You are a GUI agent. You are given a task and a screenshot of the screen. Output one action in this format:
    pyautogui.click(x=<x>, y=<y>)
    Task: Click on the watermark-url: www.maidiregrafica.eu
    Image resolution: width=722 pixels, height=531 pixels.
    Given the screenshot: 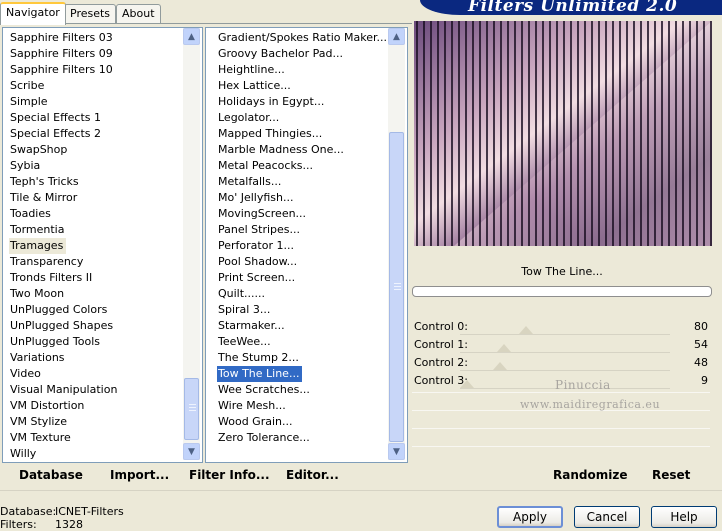 What is the action you would take?
    pyautogui.click(x=590, y=404)
    